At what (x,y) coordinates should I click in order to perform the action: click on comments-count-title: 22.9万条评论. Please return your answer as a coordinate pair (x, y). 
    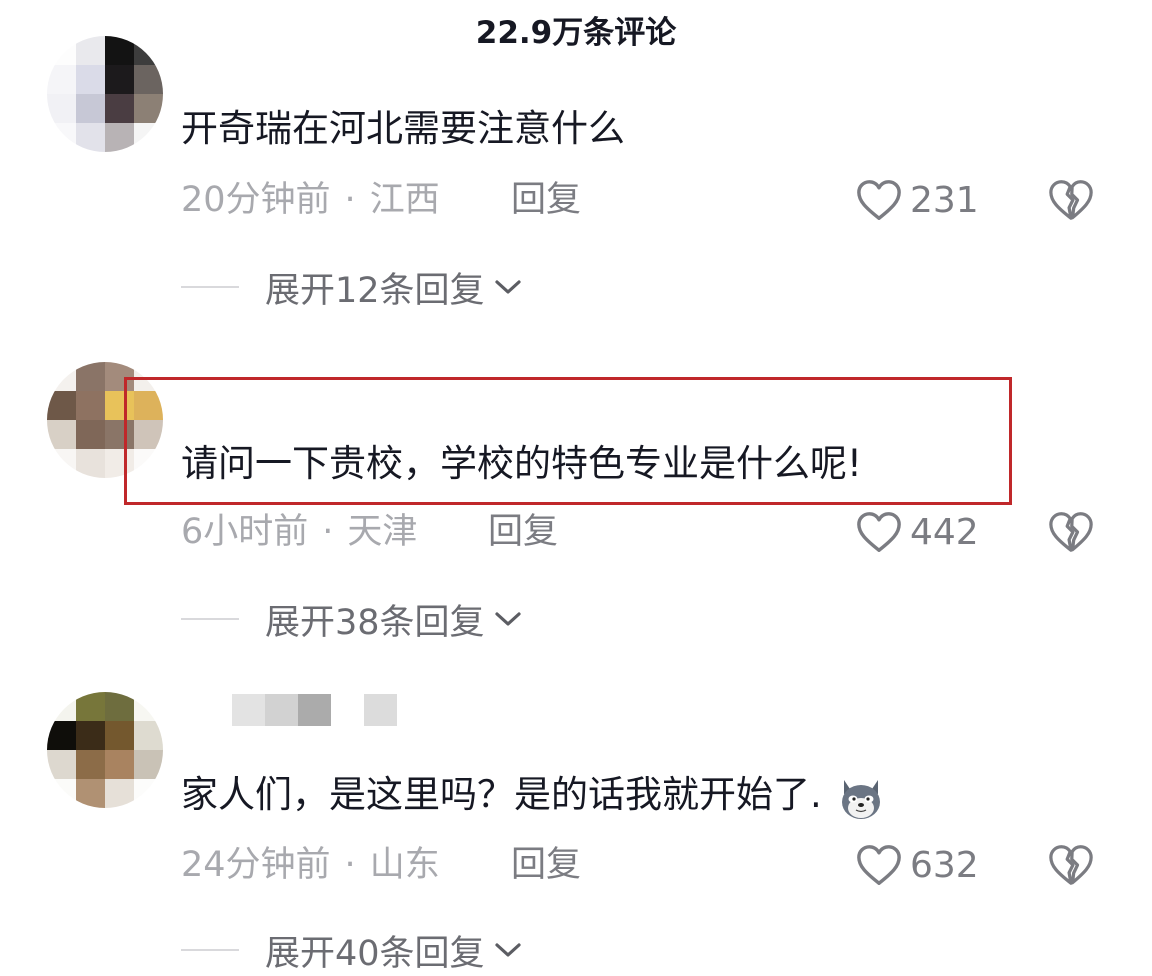
    Looking at the image, I should click on (576, 33).